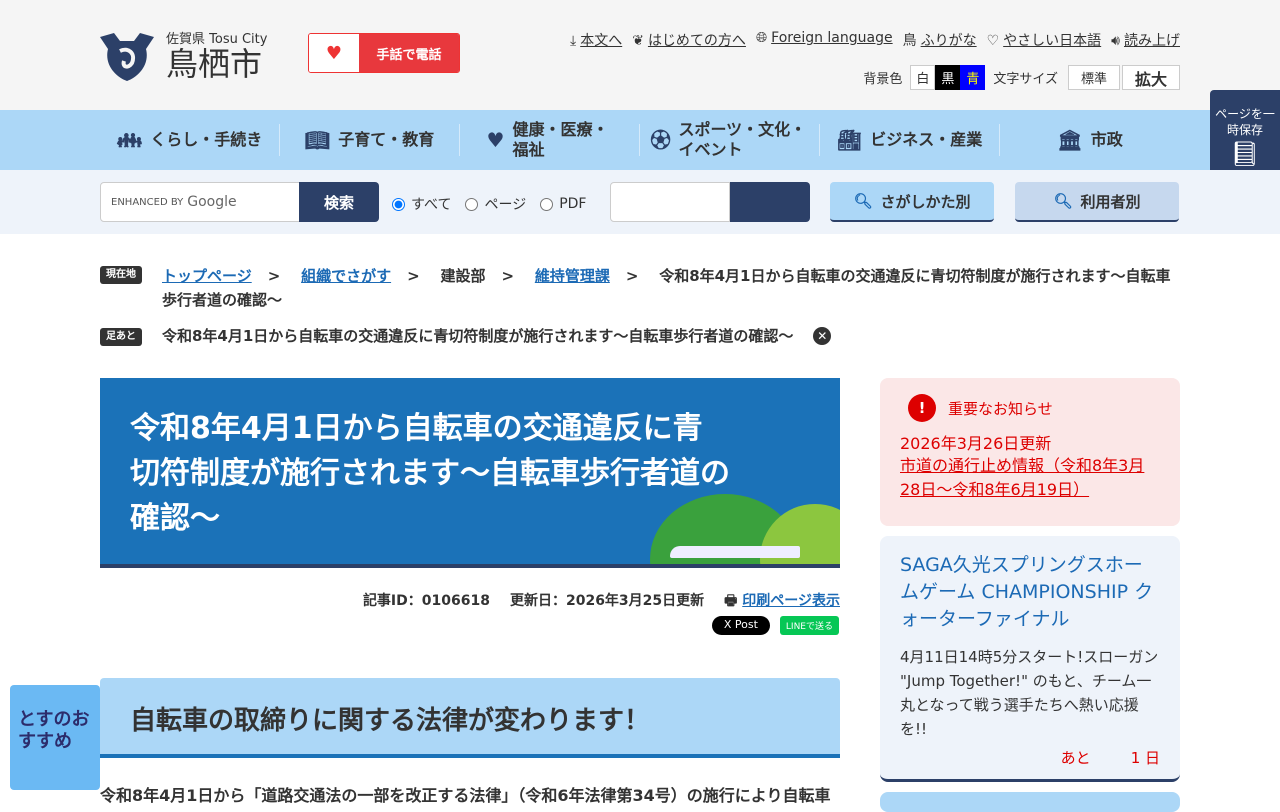 This screenshot has width=1280, height=812. I want to click on notice-date: 2026年3月26日更新, so click(976, 443).